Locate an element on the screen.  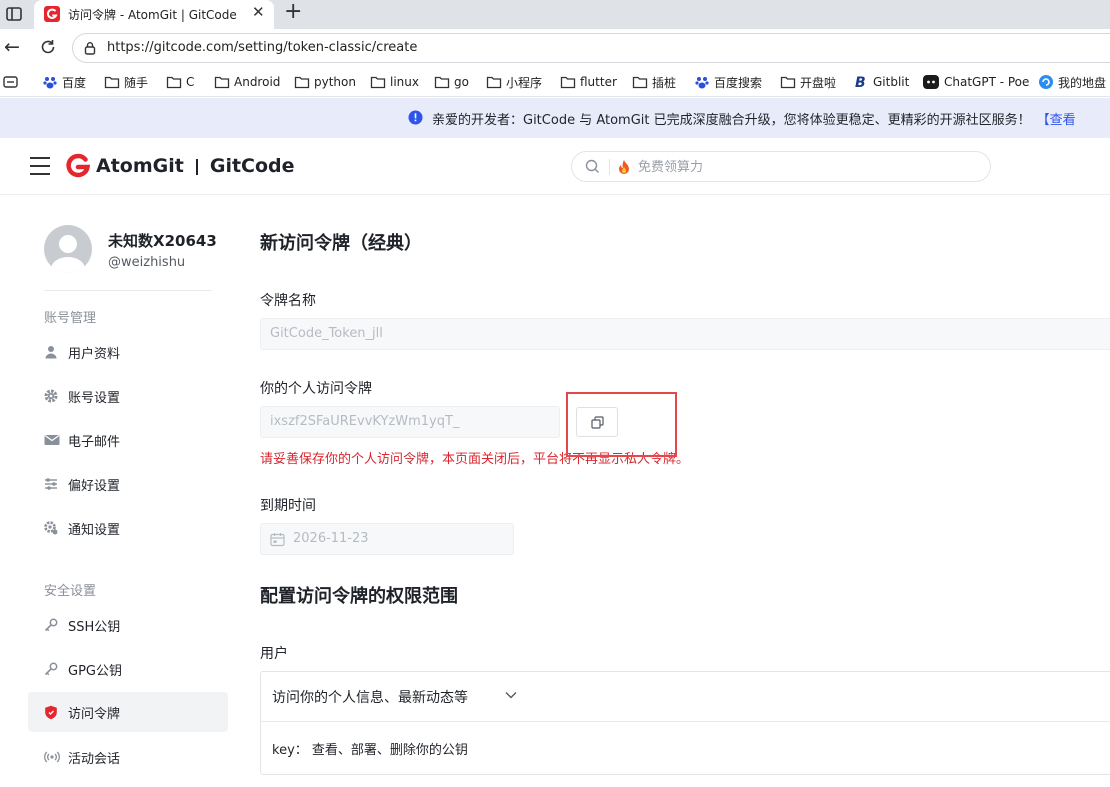
svg-text: B is located at coordinates (860, 82).